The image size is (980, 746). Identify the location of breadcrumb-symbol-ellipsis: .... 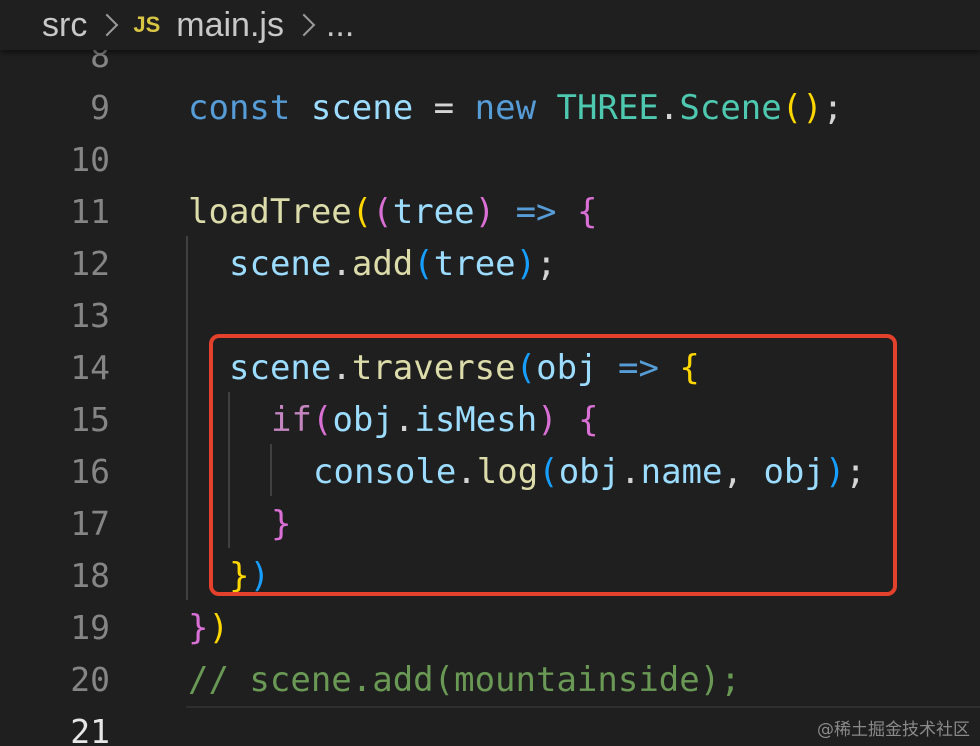
(340, 25).